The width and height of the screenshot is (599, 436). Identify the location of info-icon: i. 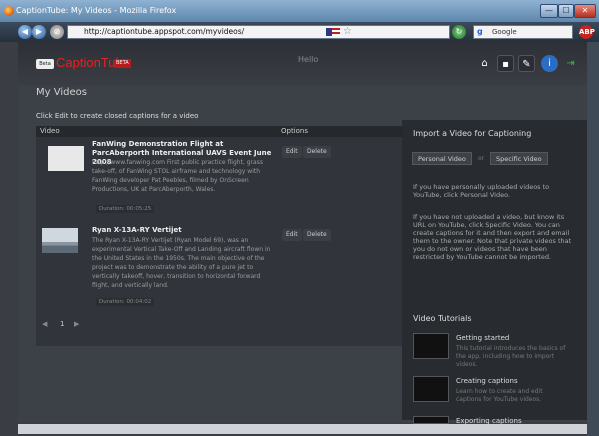
(549, 63).